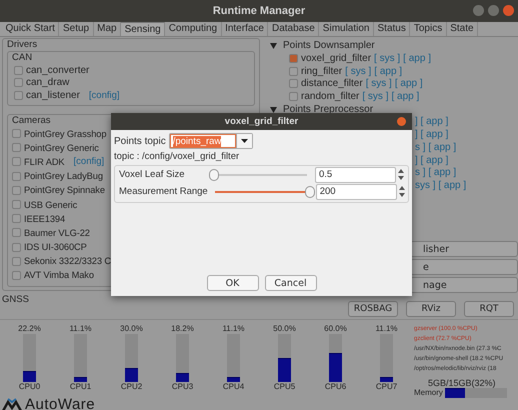  Describe the element at coordinates (55, 247) in the screenshot. I see `checkbox-label: IDS UI-3060CP` at that location.